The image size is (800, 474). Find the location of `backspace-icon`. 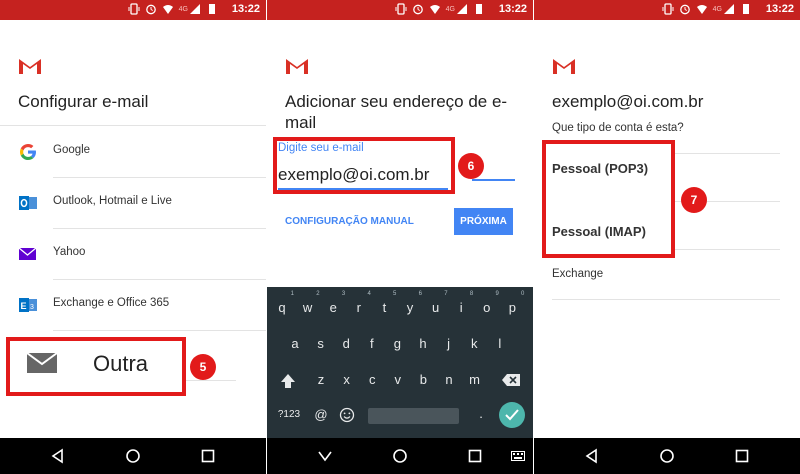

backspace-icon is located at coordinates (511, 380).